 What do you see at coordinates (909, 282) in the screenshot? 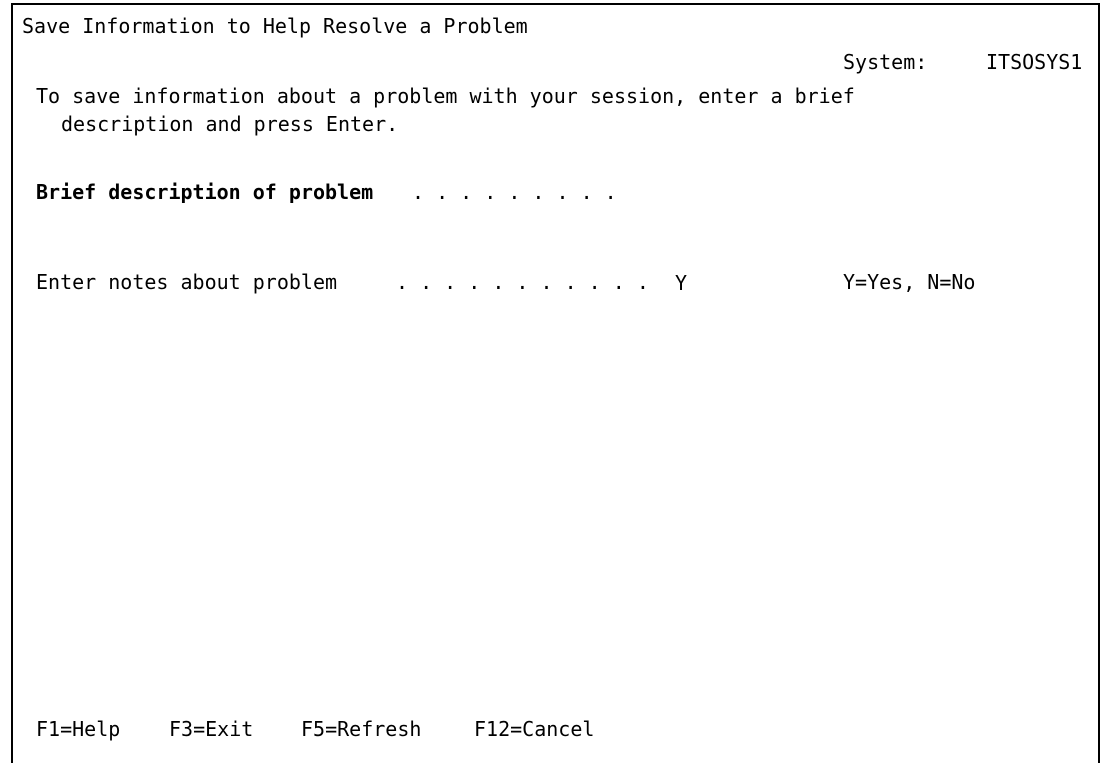
I see `notes-options-hint: Y=Yes, N=No` at bounding box center [909, 282].